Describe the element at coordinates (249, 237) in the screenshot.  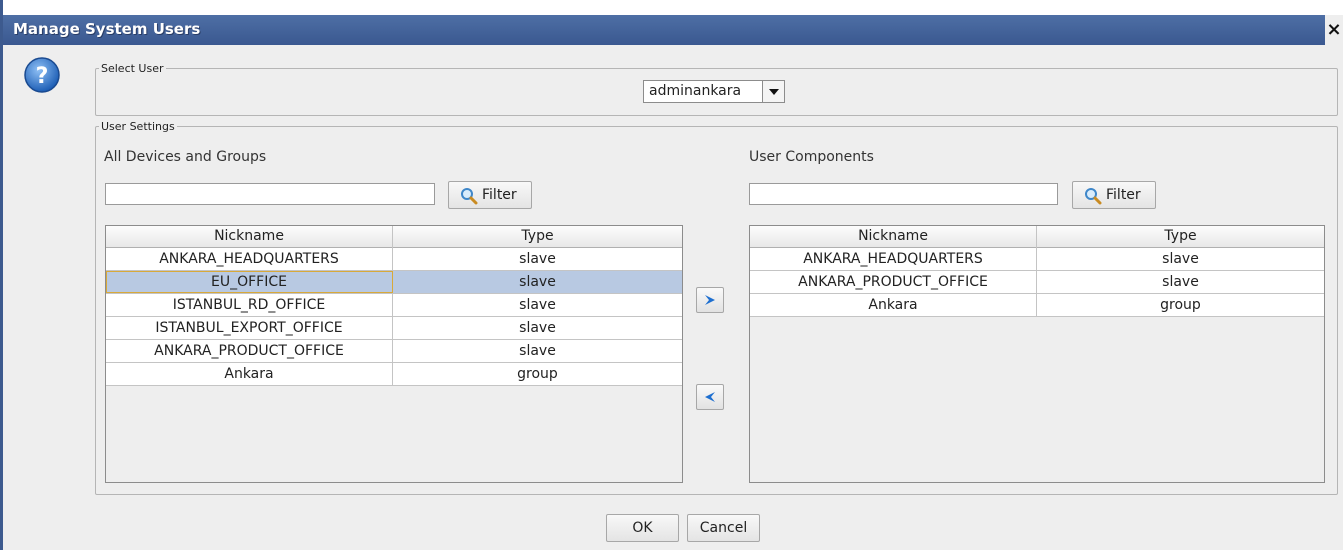
I see `left-col-nickname: Nickname` at that location.